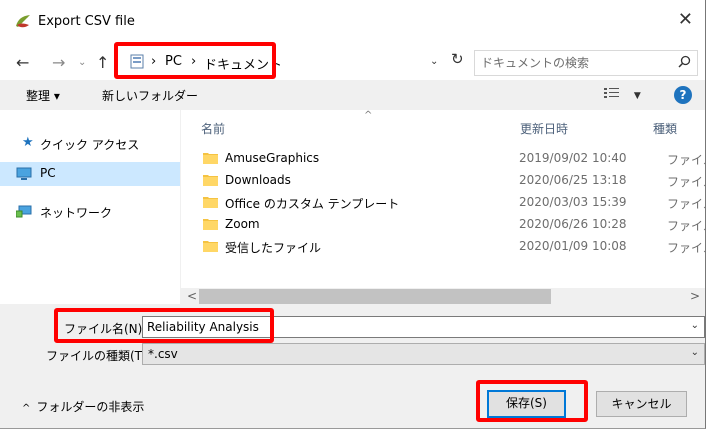  I want to click on breadcrumb-pc: PC, so click(173, 61).